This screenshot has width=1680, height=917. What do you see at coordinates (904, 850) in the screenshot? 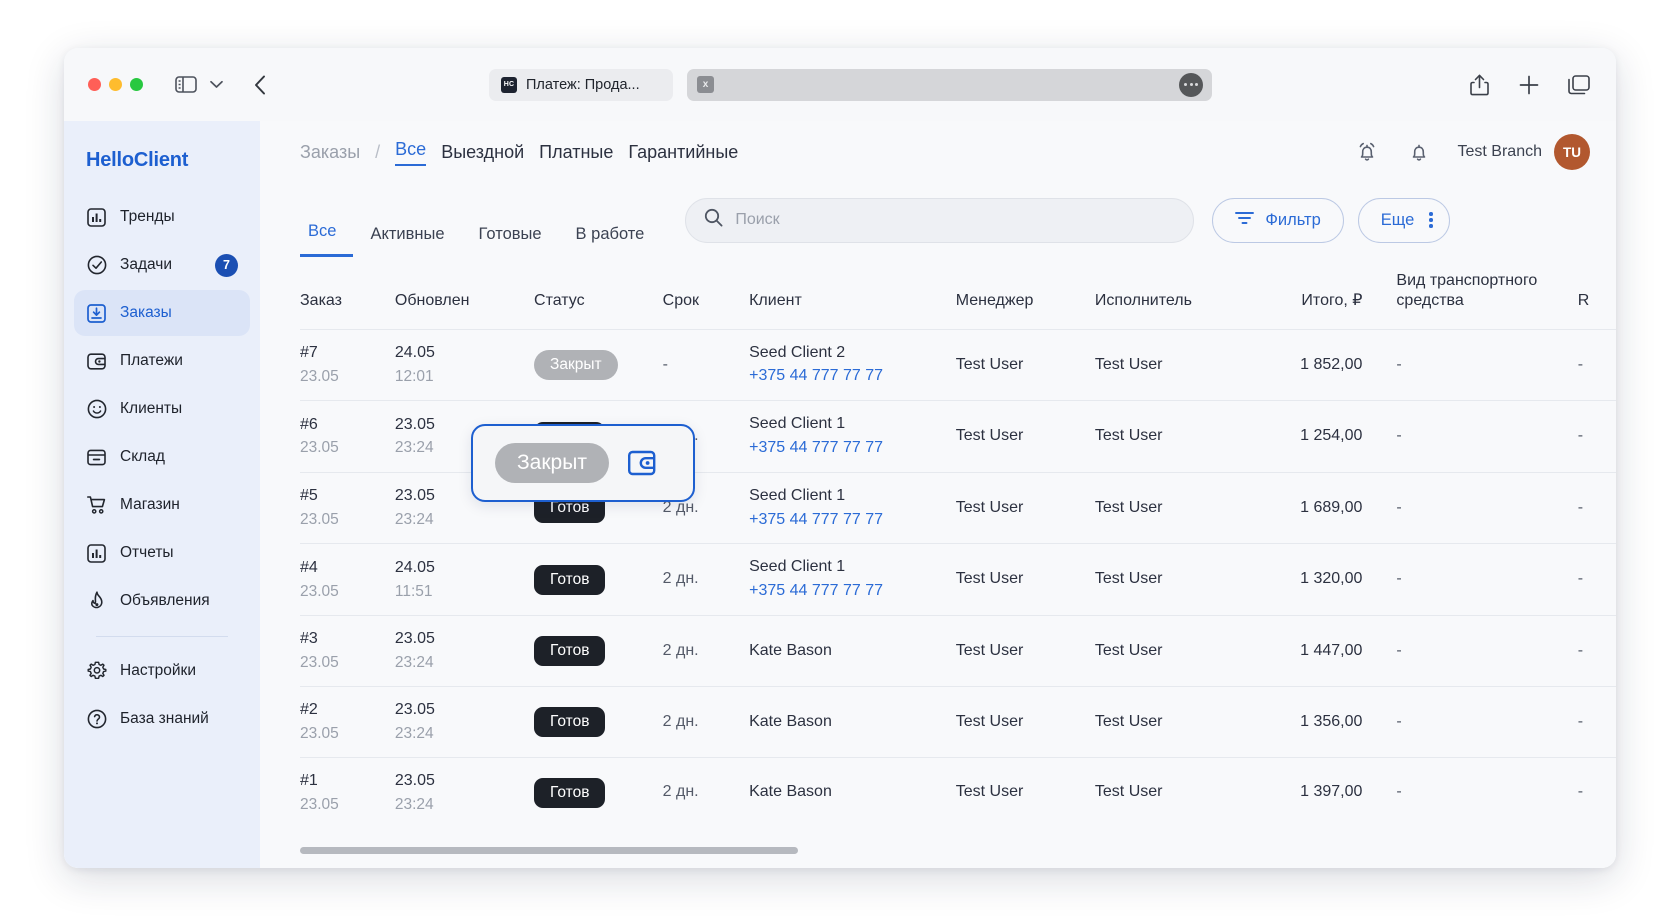
I see `horizontal-scrollbar` at bounding box center [904, 850].